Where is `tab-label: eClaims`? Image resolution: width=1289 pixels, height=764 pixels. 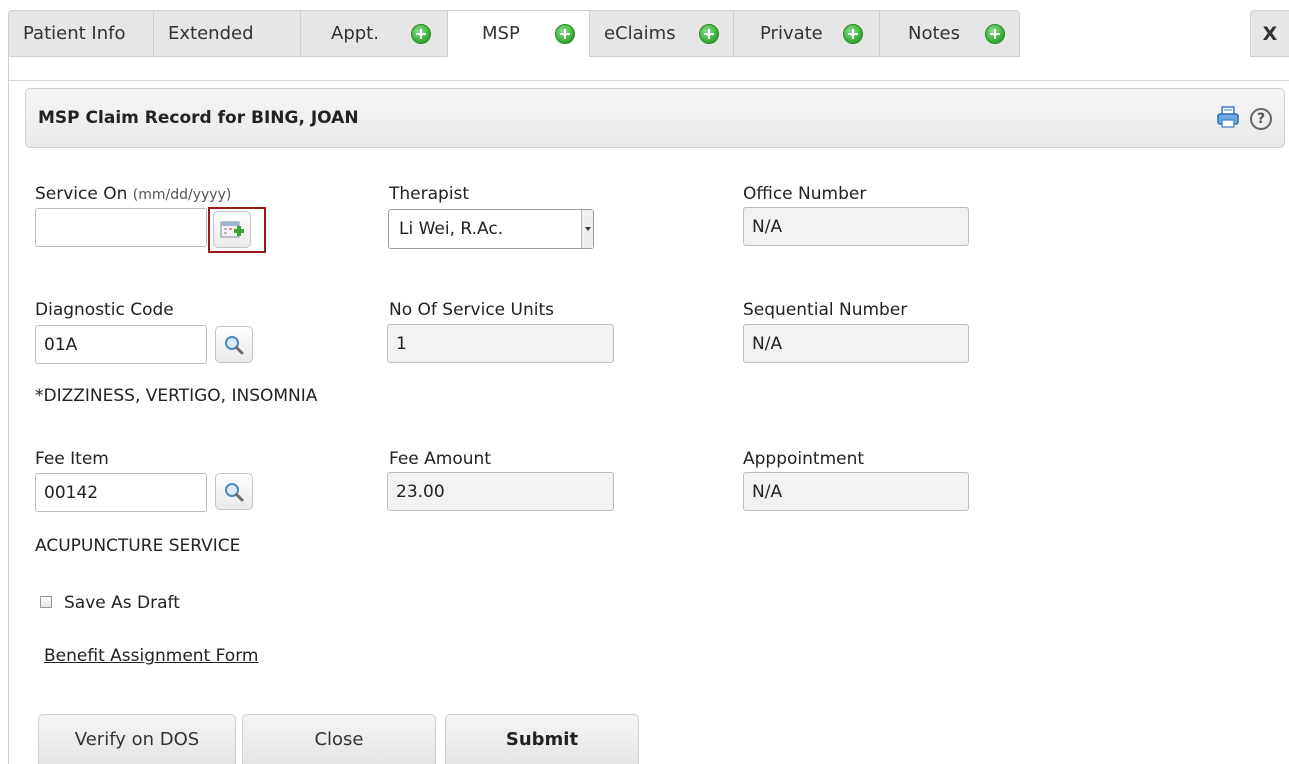 tab-label: eClaims is located at coordinates (640, 33).